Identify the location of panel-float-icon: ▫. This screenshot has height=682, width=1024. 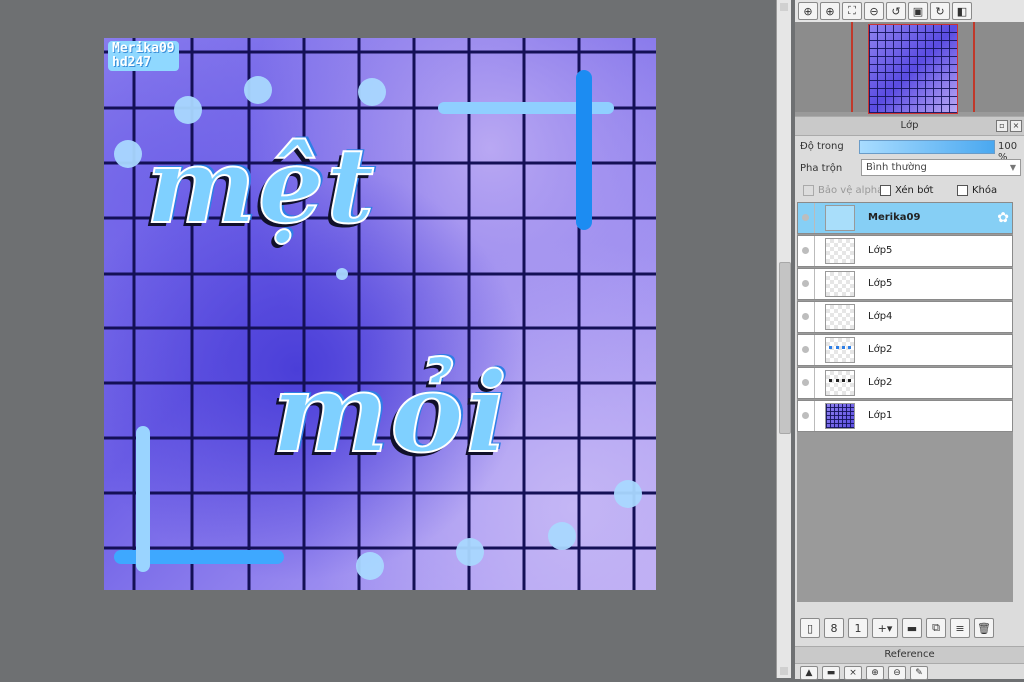
(1002, 126).